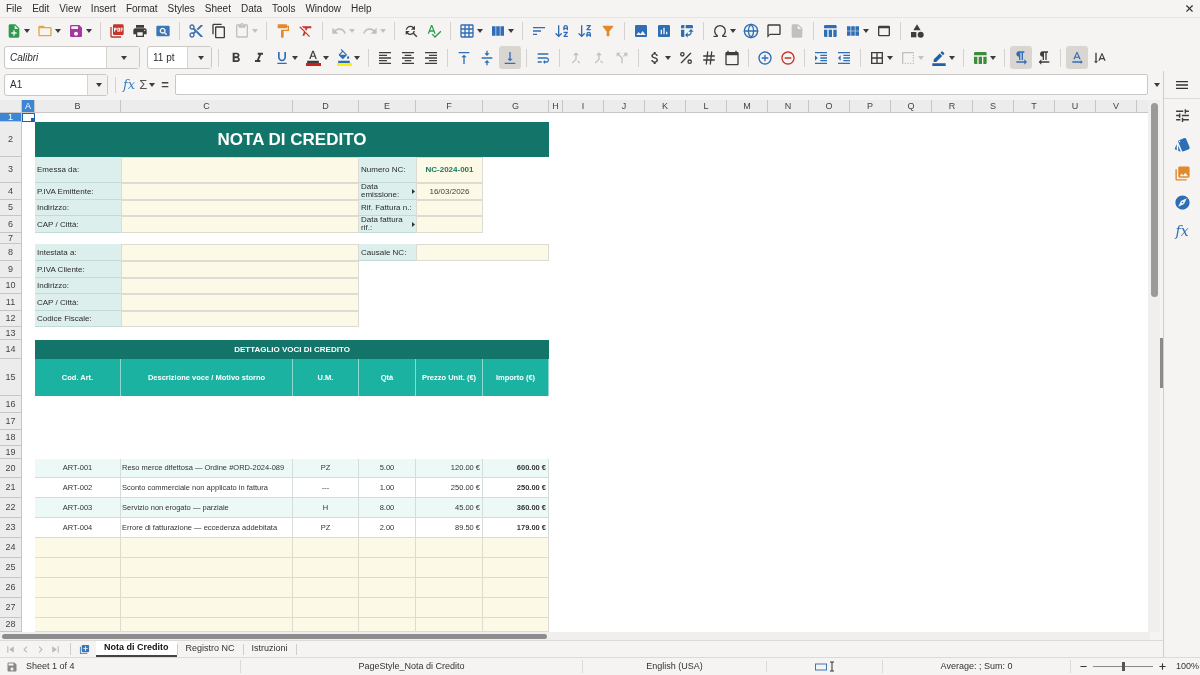  Describe the element at coordinates (11, 508) in the screenshot. I see `row-header: 22` at that location.